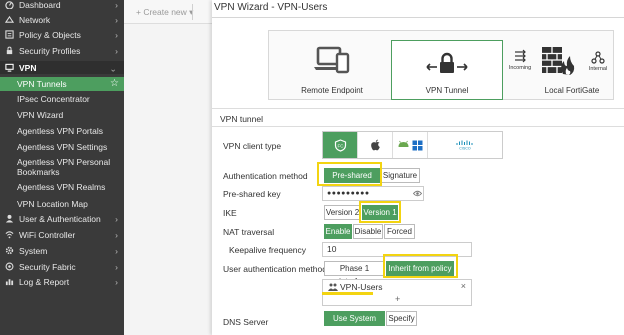 The height and width of the screenshot is (335, 624). I want to click on sidebar-item-policy-objects: Policy & Objects ›, so click(62, 36).